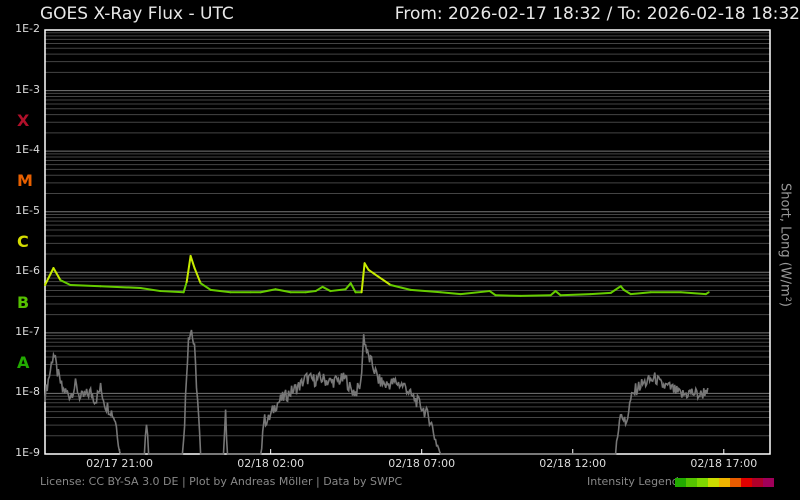 The image size is (800, 500). What do you see at coordinates (27, 28) in the screenshot?
I see `y-tick-label: 1E-2` at bounding box center [27, 28].